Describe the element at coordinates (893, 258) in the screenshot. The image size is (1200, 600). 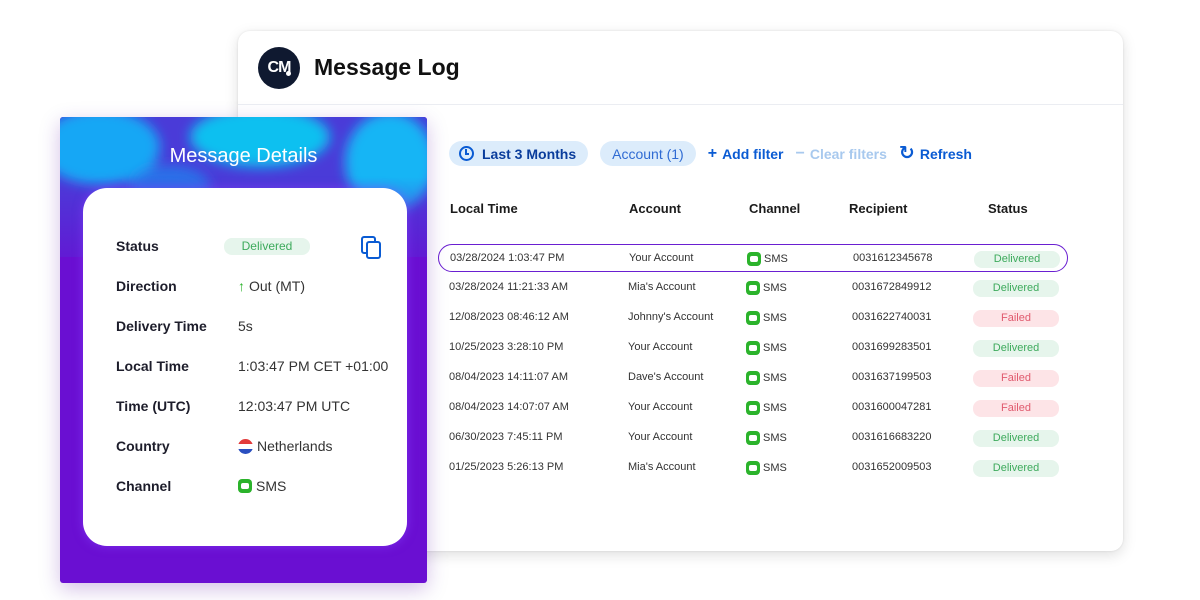
I see `row-recipient: 0031612345678` at that location.